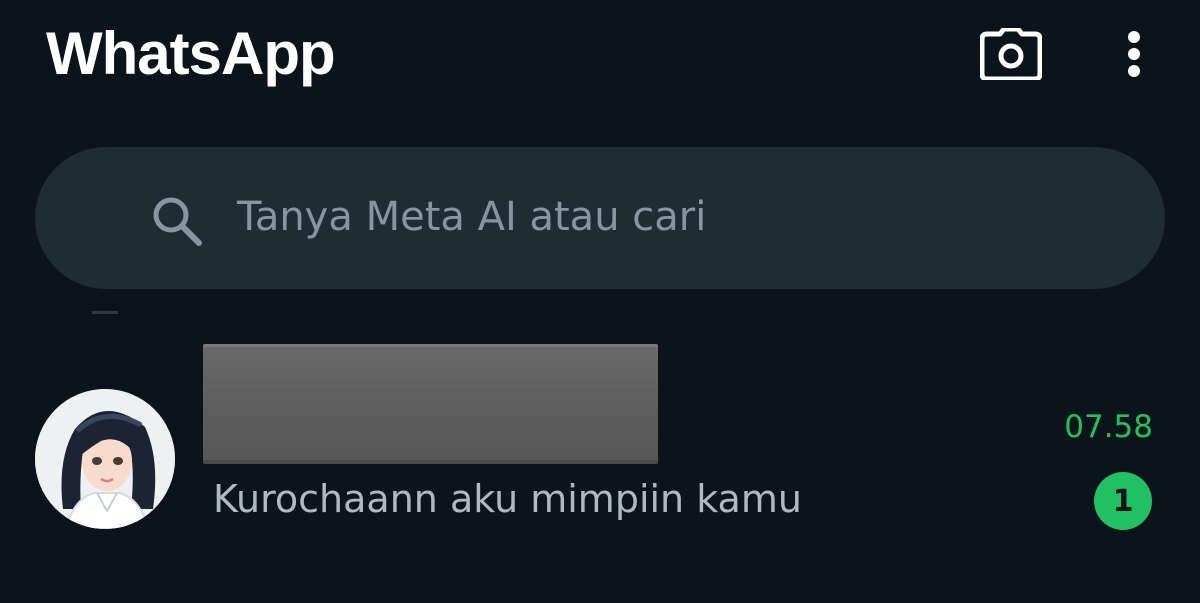 This screenshot has height=603, width=1200. I want to click on contact-name-redacted, so click(430, 404).